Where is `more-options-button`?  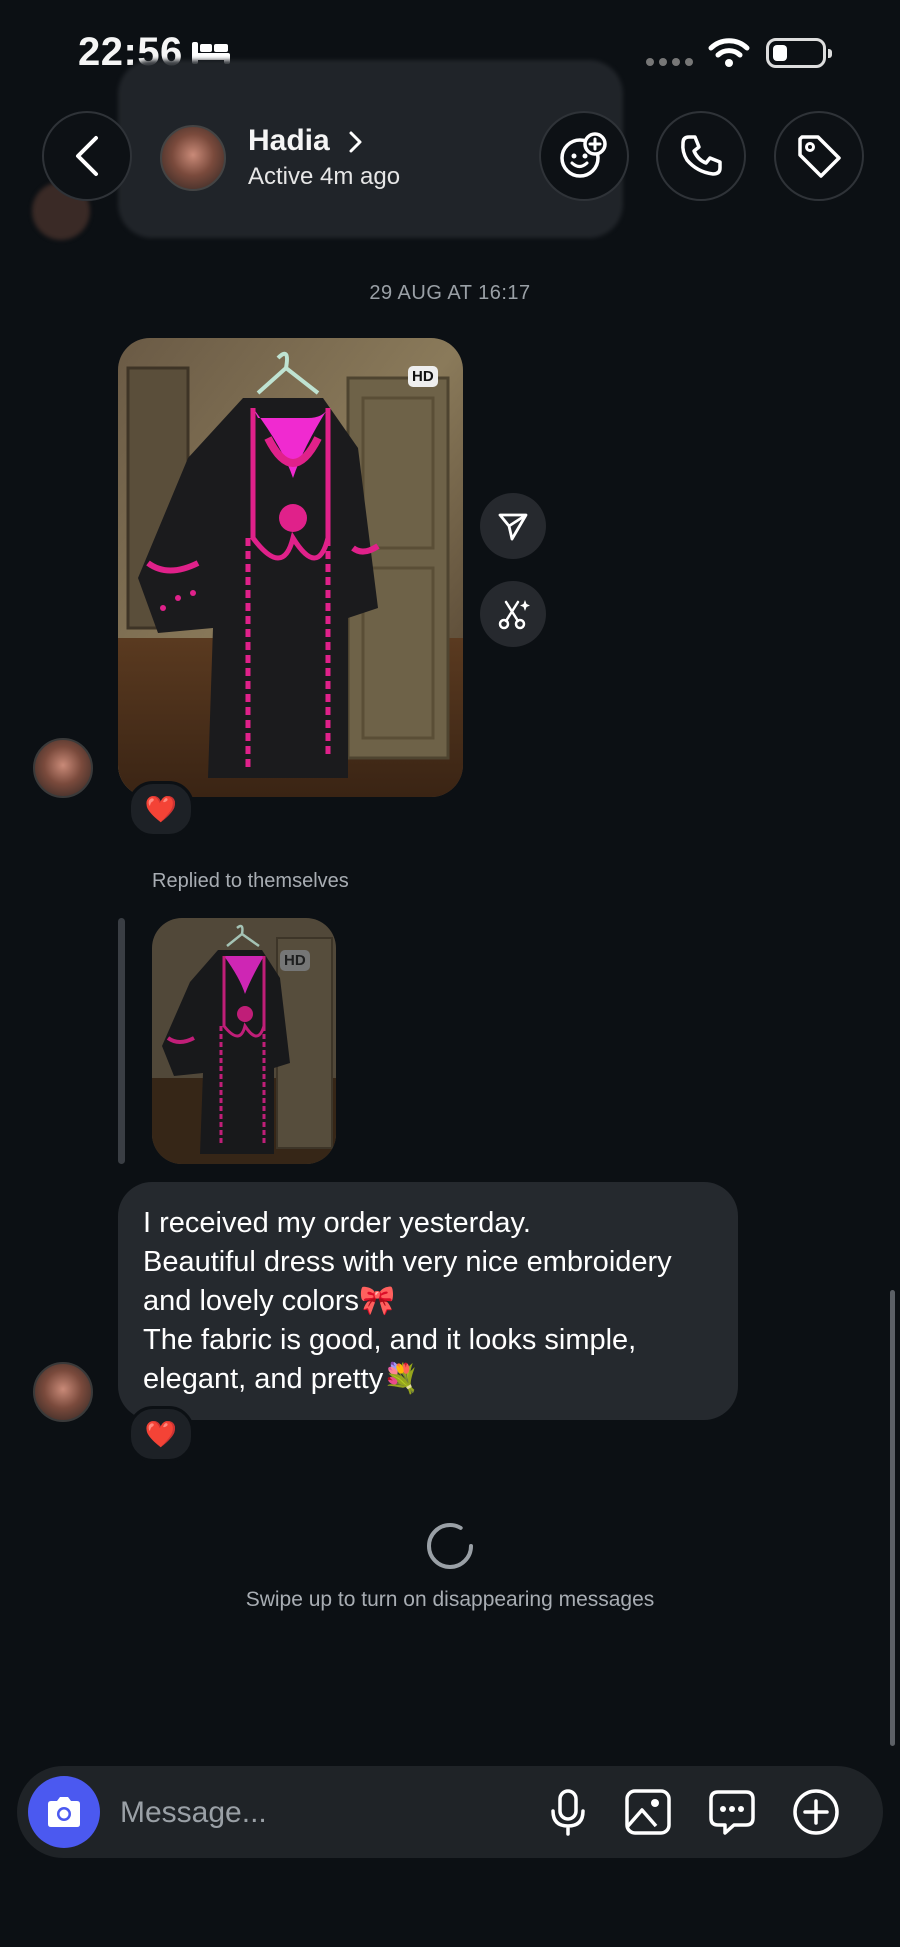 more-options-button is located at coordinates (816, 1812).